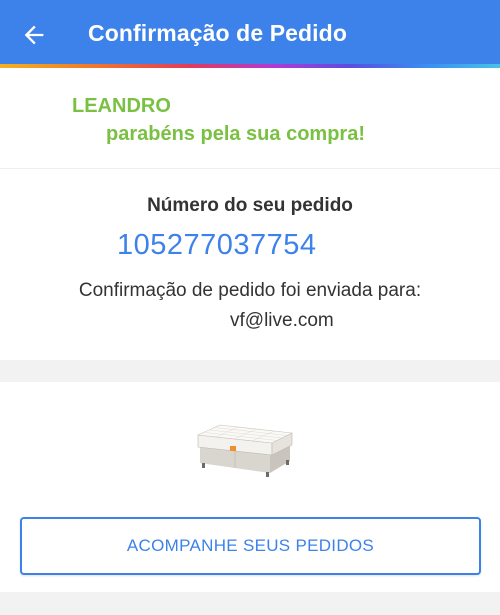 This screenshot has height=615, width=500. I want to click on track-orders-button: ACOMPANHE SEUS PEDIDOS, so click(250, 546).